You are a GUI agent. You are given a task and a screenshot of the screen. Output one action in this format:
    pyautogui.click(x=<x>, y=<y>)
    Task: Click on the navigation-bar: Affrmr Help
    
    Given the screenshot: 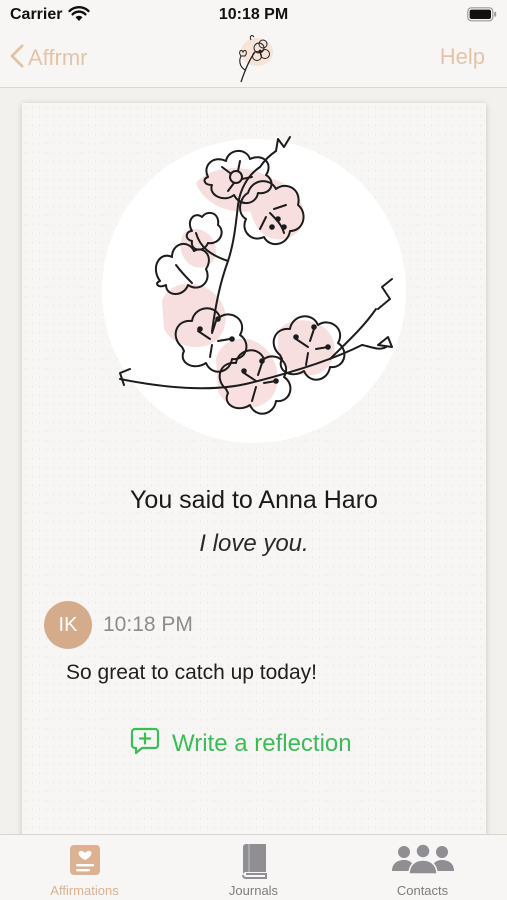 What is the action you would take?
    pyautogui.click(x=253, y=59)
    